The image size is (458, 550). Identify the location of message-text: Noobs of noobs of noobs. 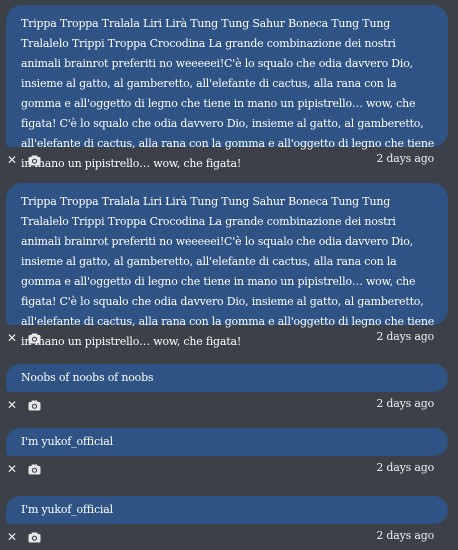
(87, 377).